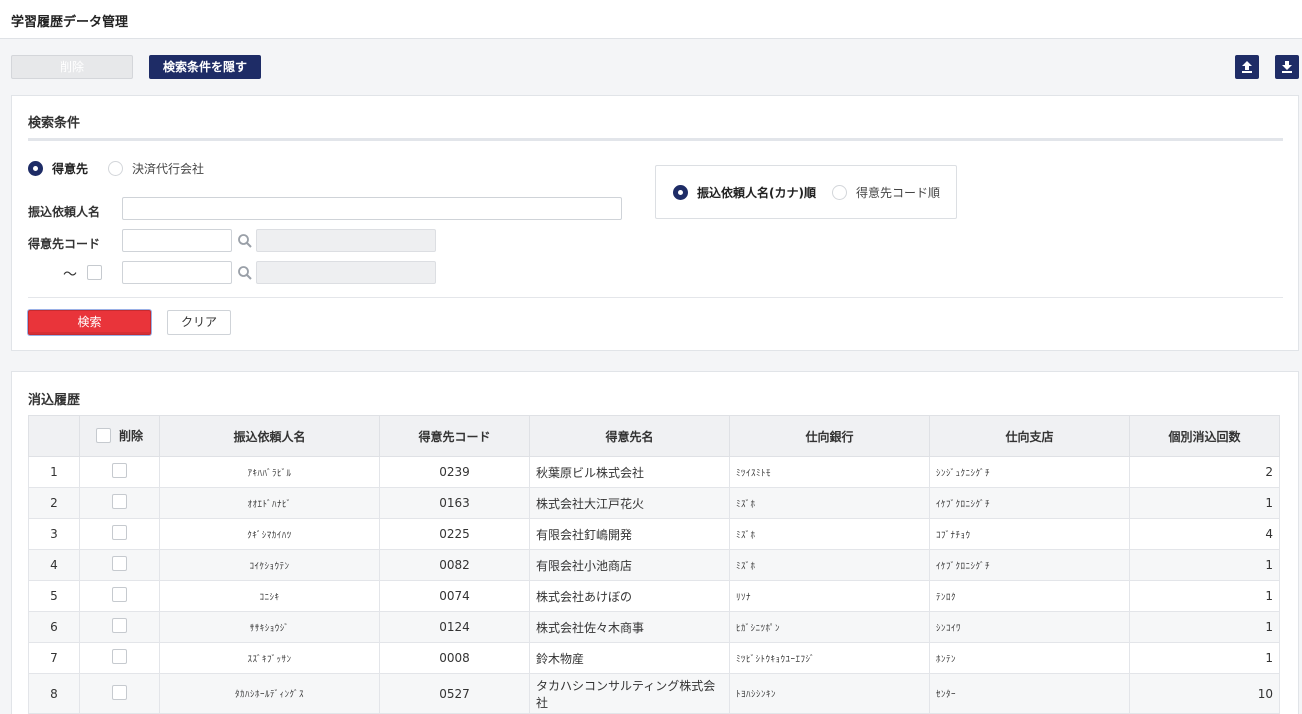  What do you see at coordinates (54, 534) in the screenshot?
I see `row-number: 3` at bounding box center [54, 534].